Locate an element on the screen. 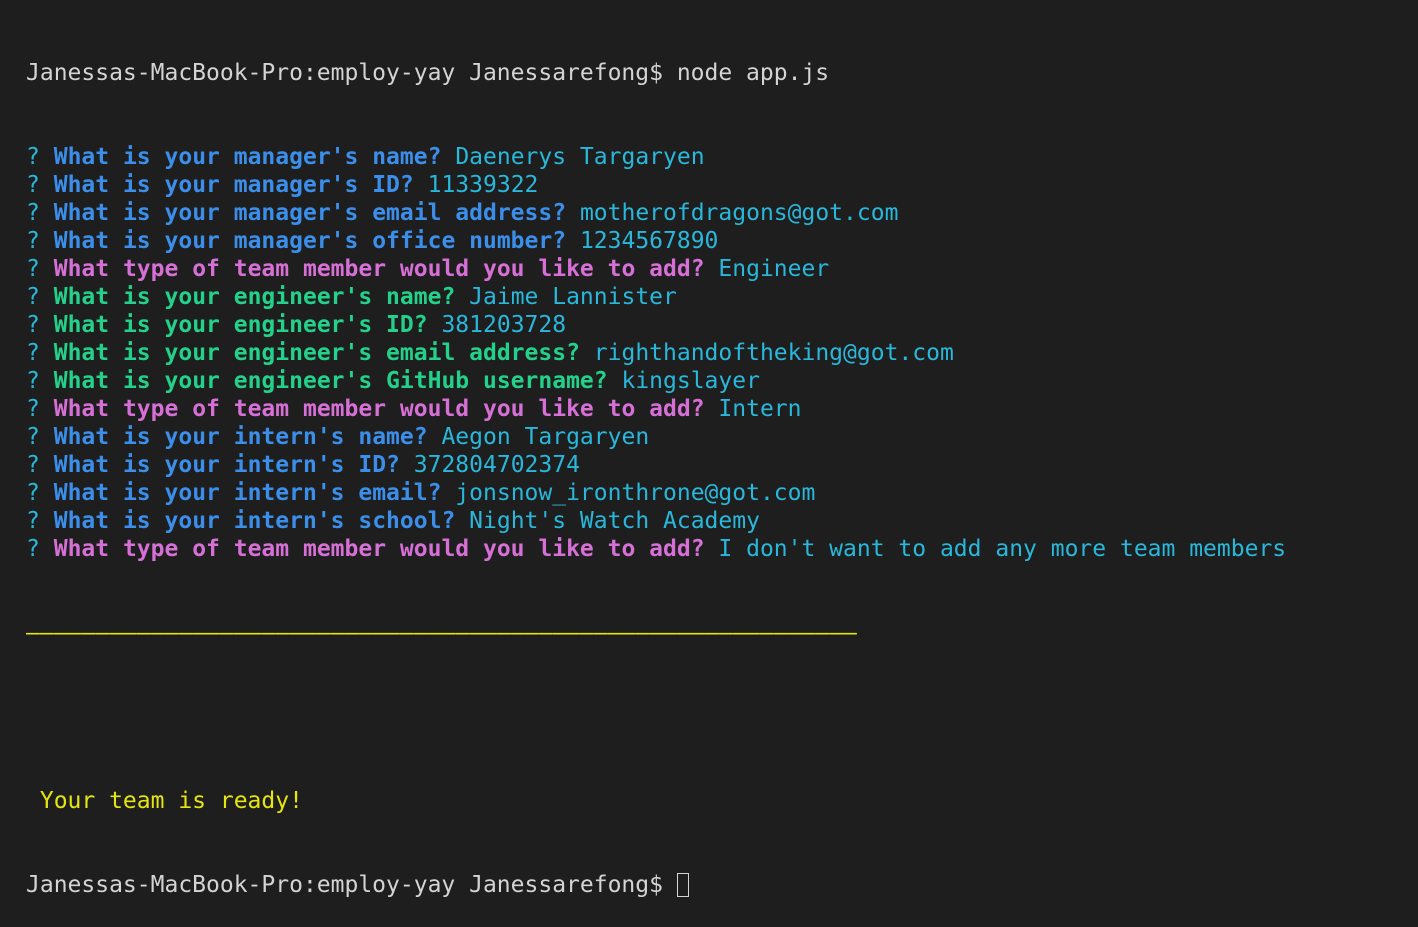 The image size is (1418, 927). question-text: What is your engineer's email address? is located at coordinates (316, 353).